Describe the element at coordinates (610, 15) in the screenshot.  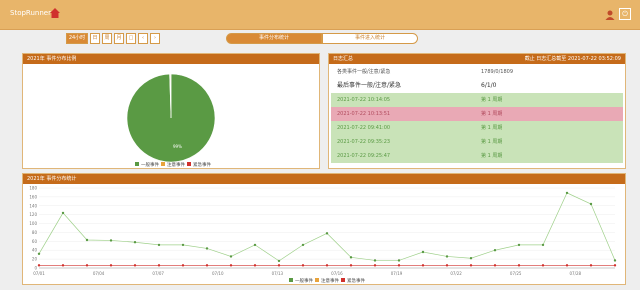
I see `user-icon` at that location.